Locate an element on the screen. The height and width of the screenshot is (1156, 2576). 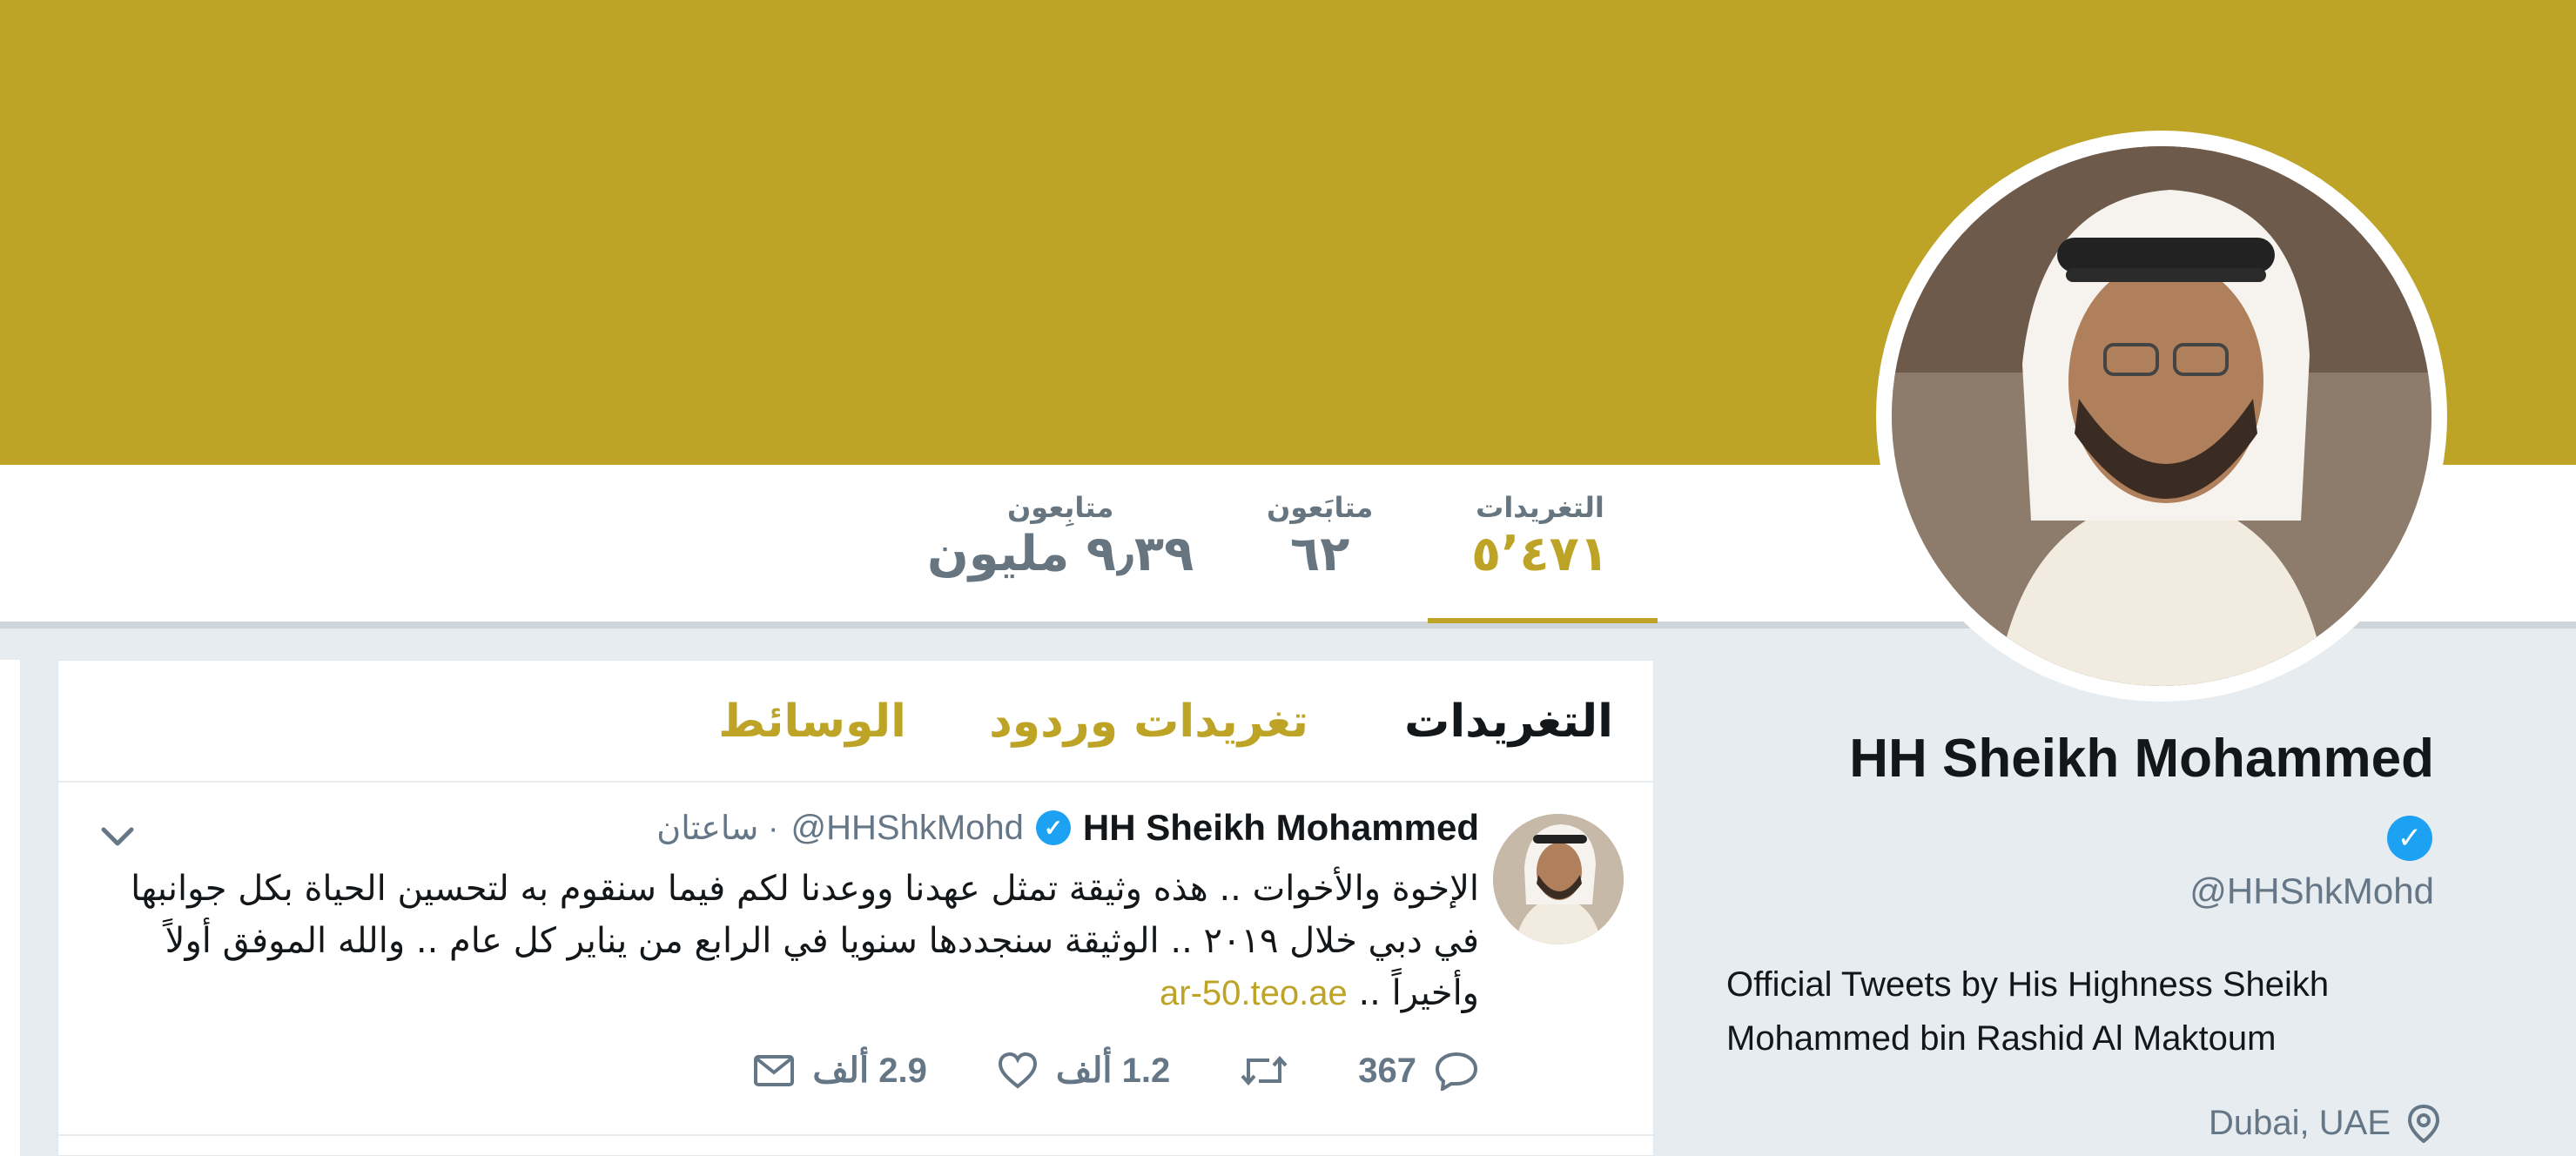
stat-tweets: التغريدات ٥٬٤٧١ is located at coordinates (1540, 536).